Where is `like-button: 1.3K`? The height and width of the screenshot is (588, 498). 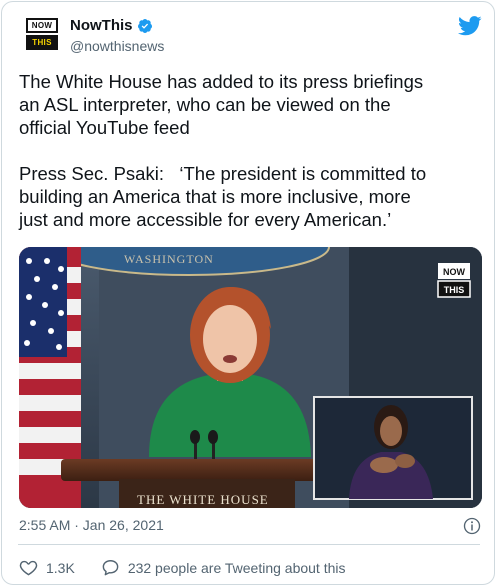
like-button: 1.3K is located at coordinates (47, 567).